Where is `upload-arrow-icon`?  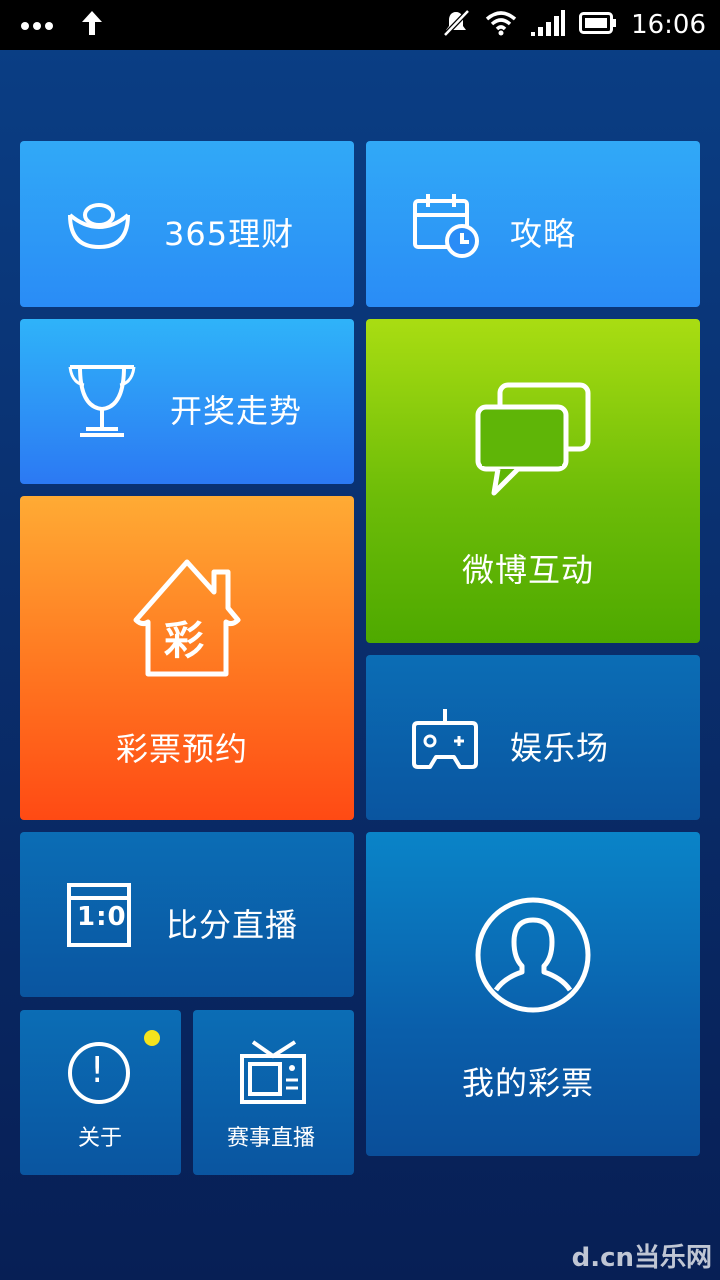 upload-arrow-icon is located at coordinates (92, 25).